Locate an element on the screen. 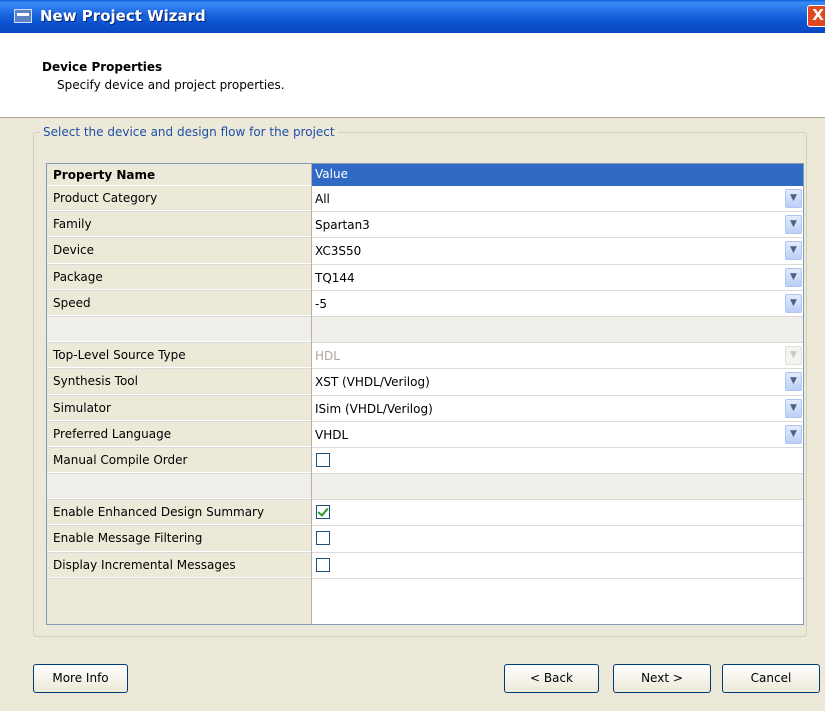  column-header-property-name: Property Name is located at coordinates (179, 175).